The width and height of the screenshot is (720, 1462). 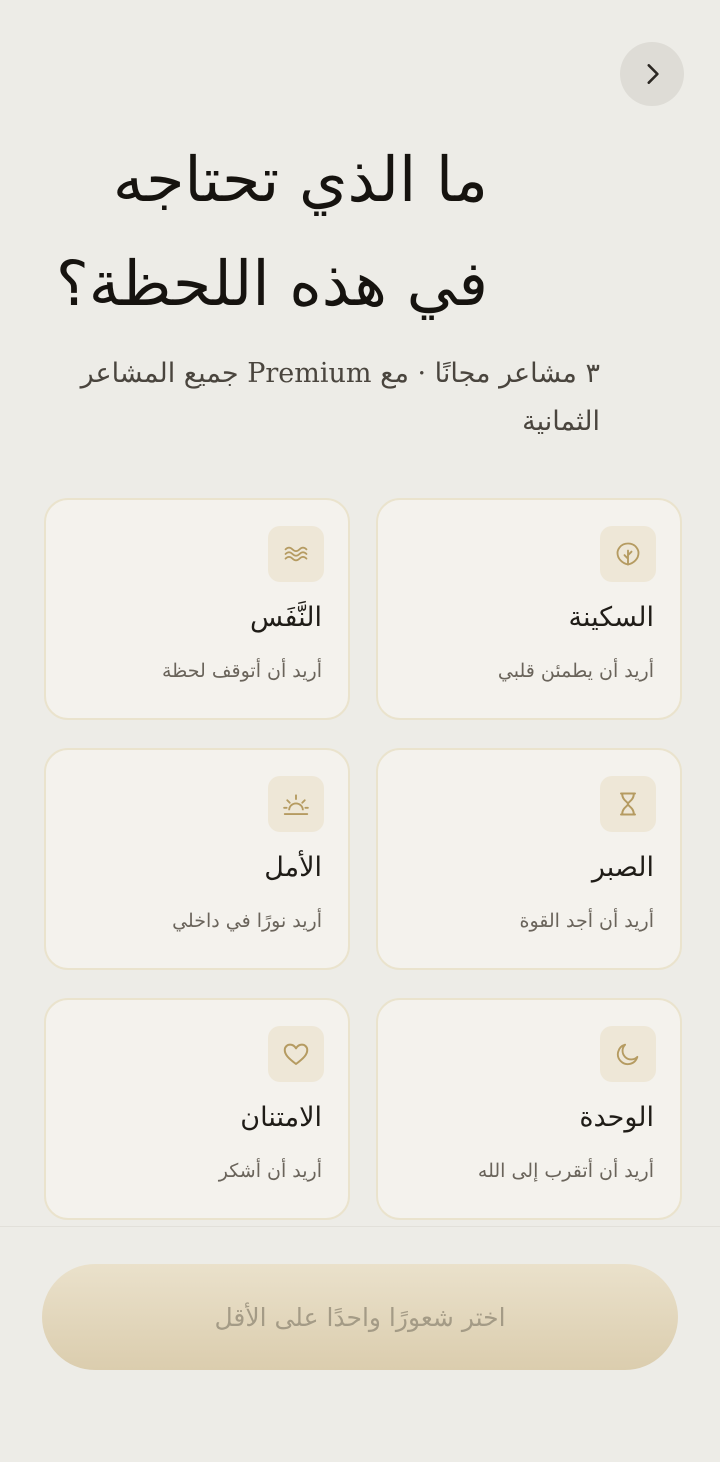 I want to click on leaf-icon, so click(x=628, y=554).